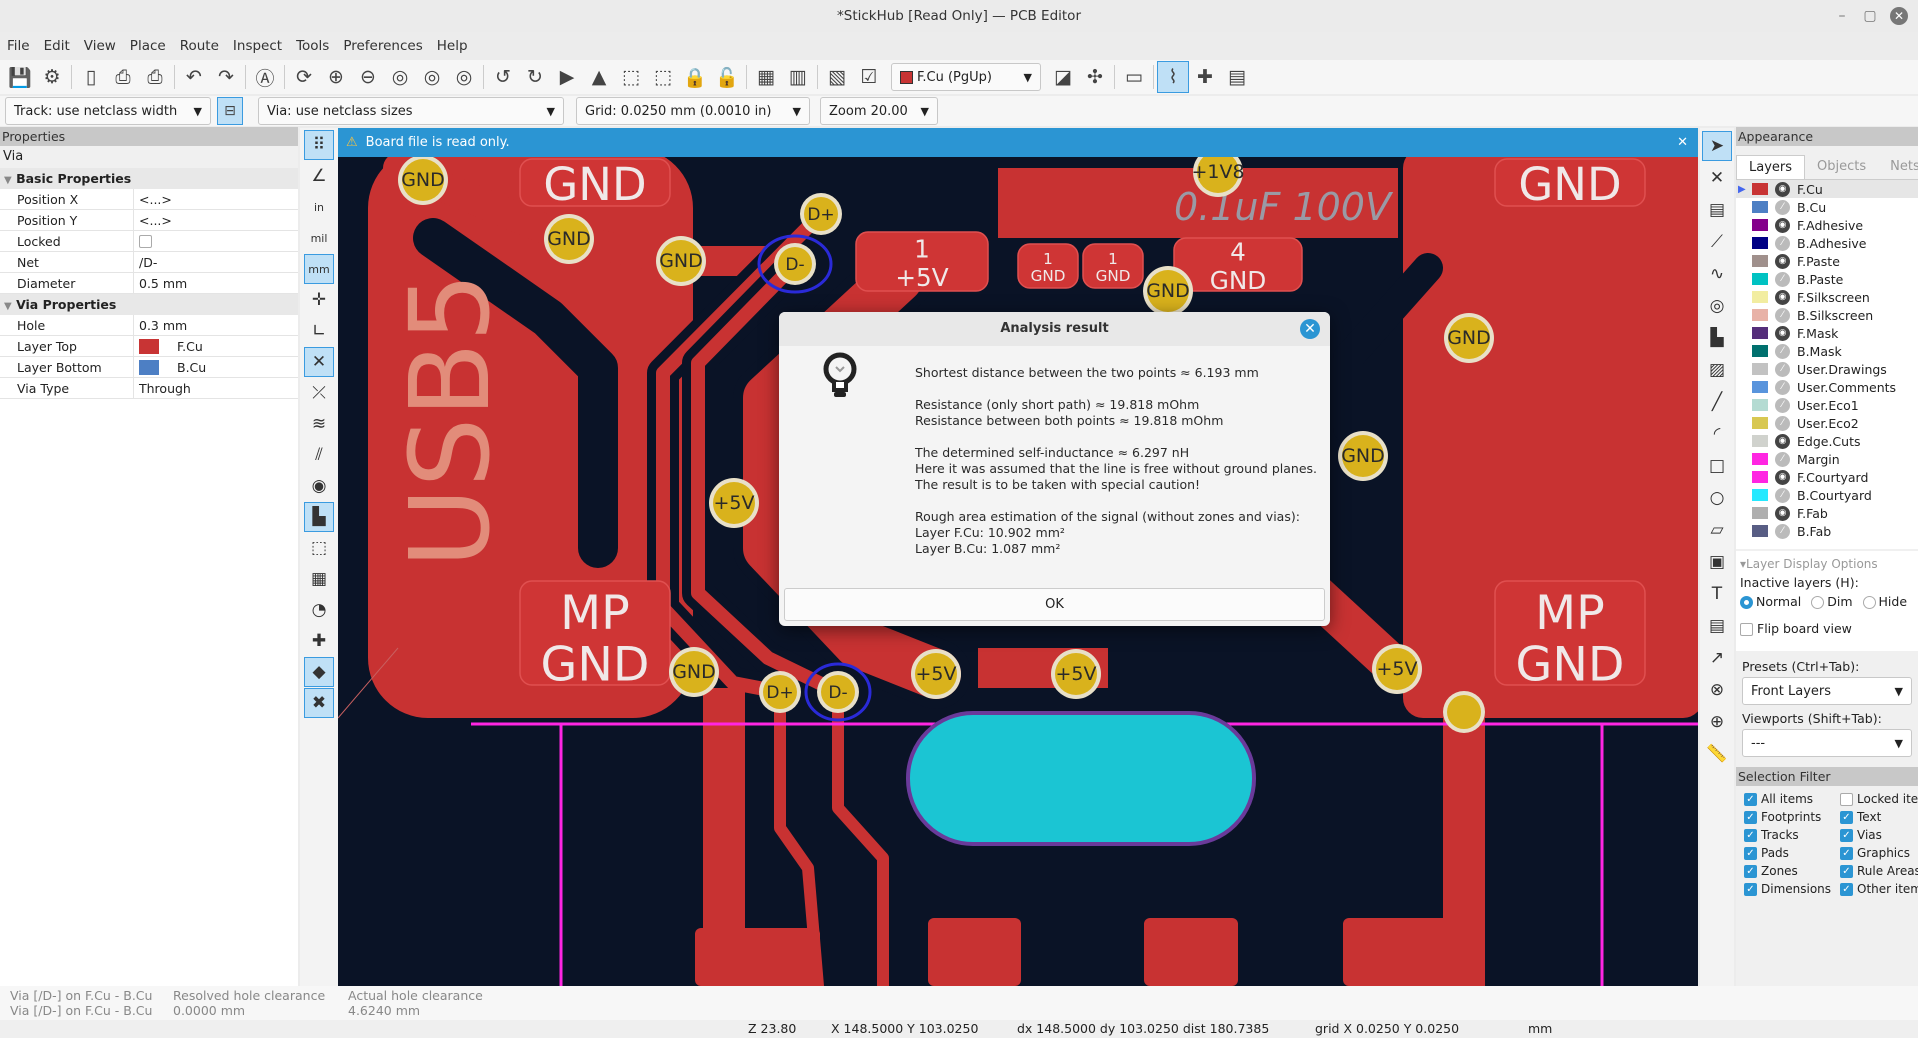  Describe the element at coordinates (1827, 743) in the screenshot. I see `viewports-select: --- ▼` at that location.